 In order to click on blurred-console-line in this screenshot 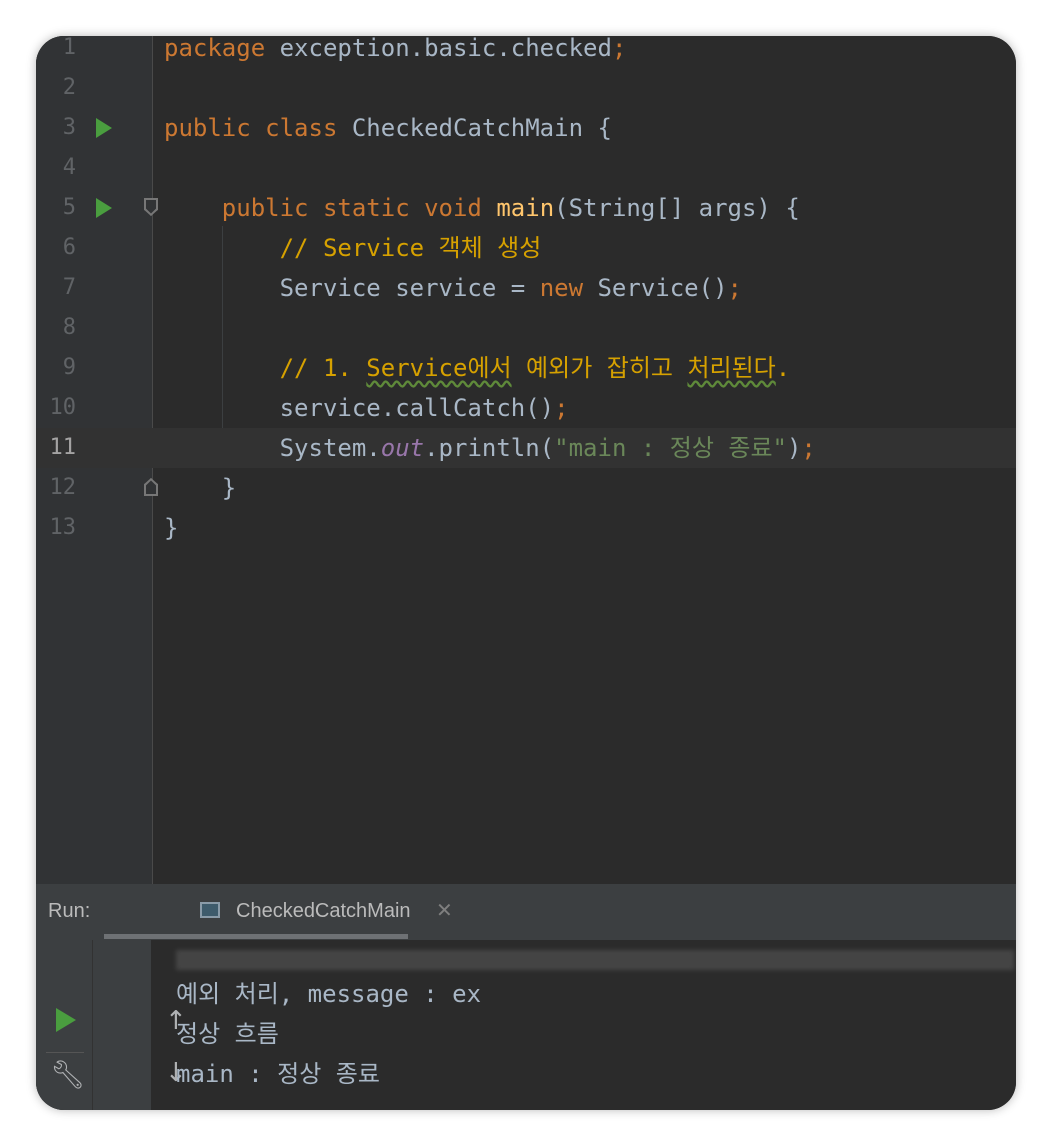, I will do `click(595, 960)`.